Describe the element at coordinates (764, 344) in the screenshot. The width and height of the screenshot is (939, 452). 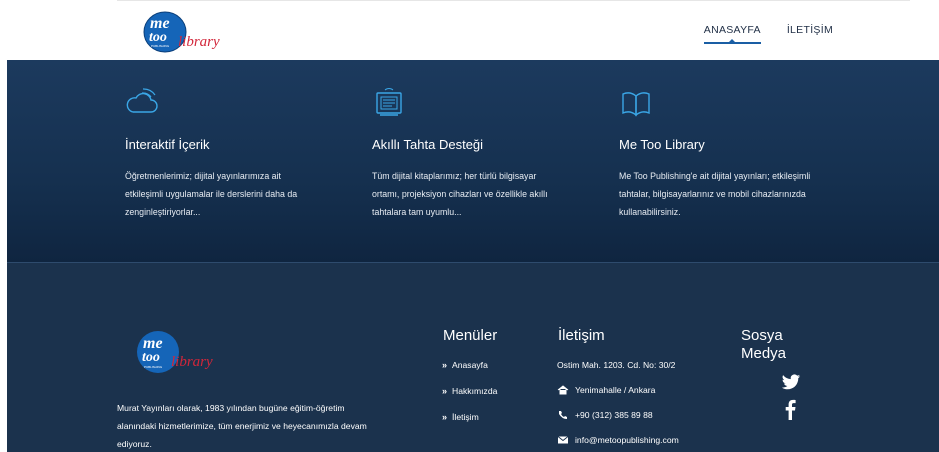
I see `social-title: Sosya Medya` at that location.